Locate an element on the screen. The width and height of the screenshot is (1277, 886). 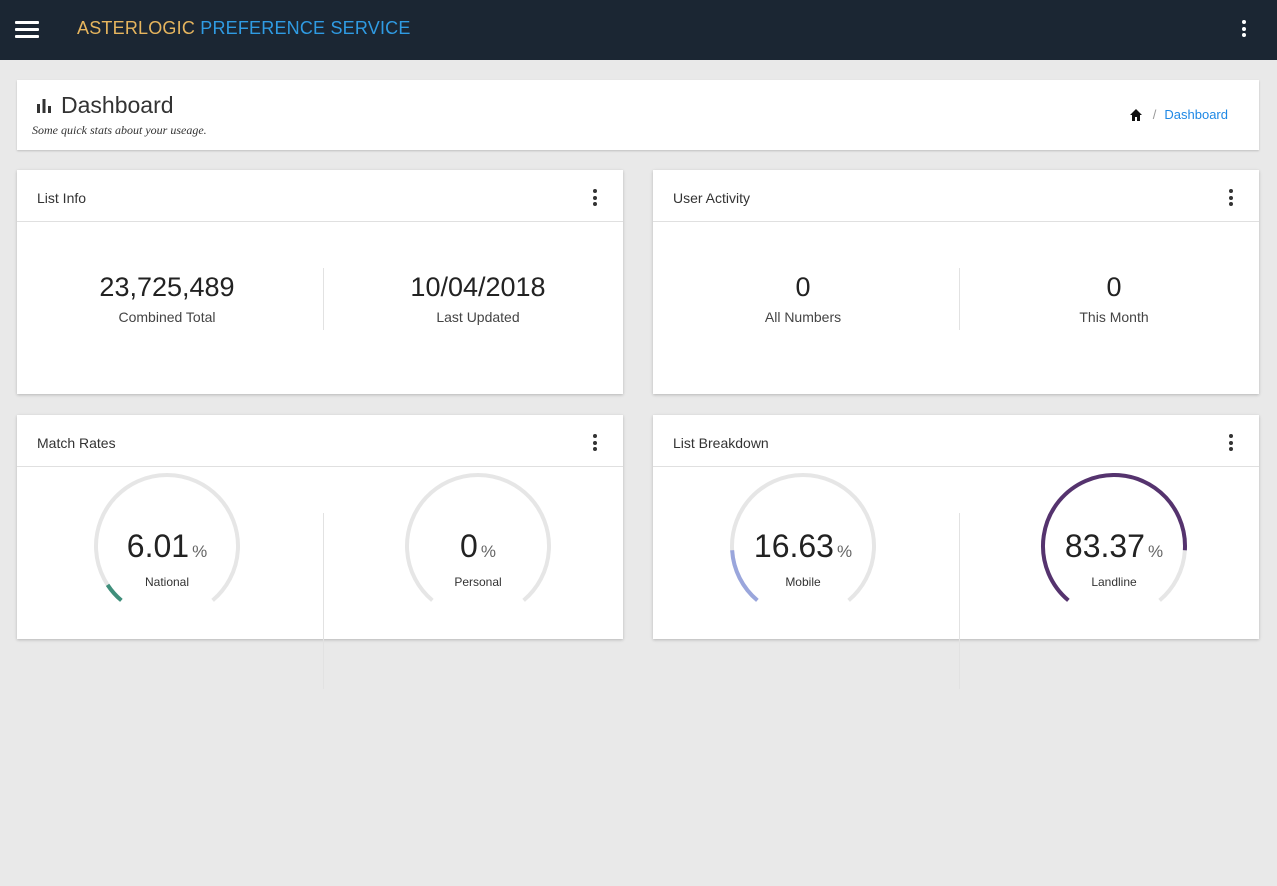
stat-label: Combined Total is located at coordinates (167, 317).